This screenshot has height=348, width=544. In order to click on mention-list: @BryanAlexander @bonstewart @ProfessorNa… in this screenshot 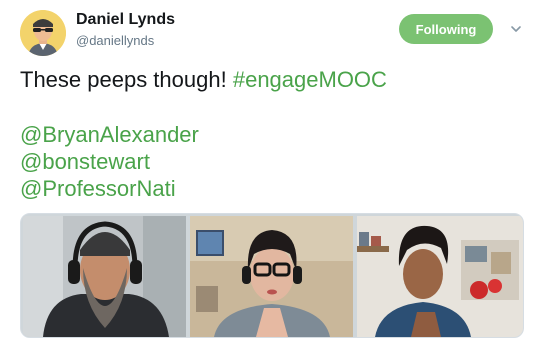, I will do `click(109, 161)`.